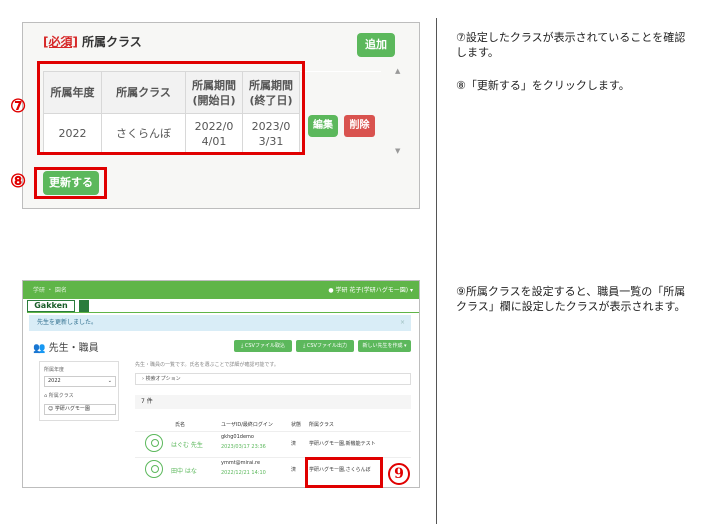  What do you see at coordinates (359, 126) in the screenshot?
I see `delete-button: 削除` at bounding box center [359, 126].